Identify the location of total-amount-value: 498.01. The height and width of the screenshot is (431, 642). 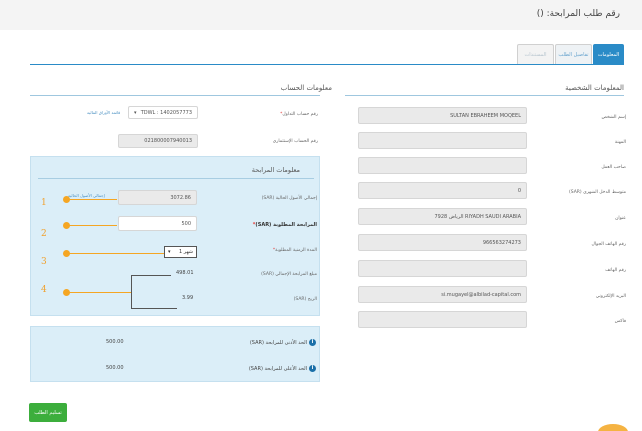
(185, 273).